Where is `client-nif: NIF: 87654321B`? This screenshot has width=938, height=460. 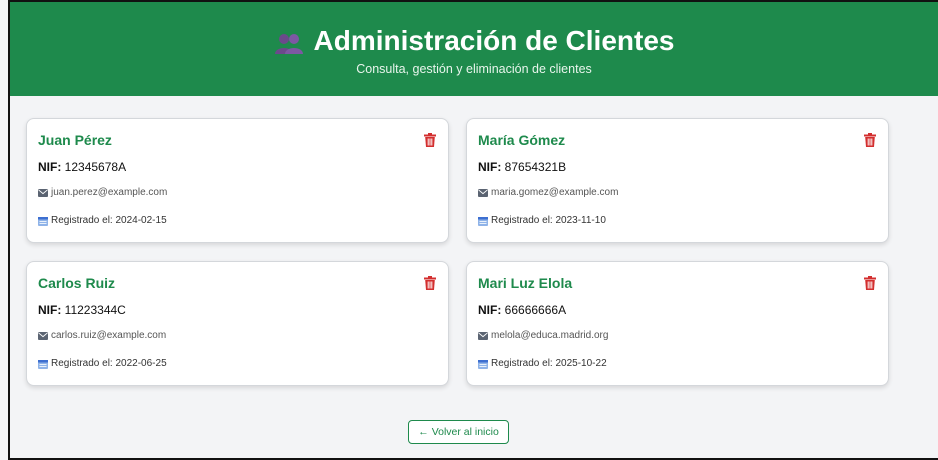
client-nif: NIF: 87654321B is located at coordinates (522, 167).